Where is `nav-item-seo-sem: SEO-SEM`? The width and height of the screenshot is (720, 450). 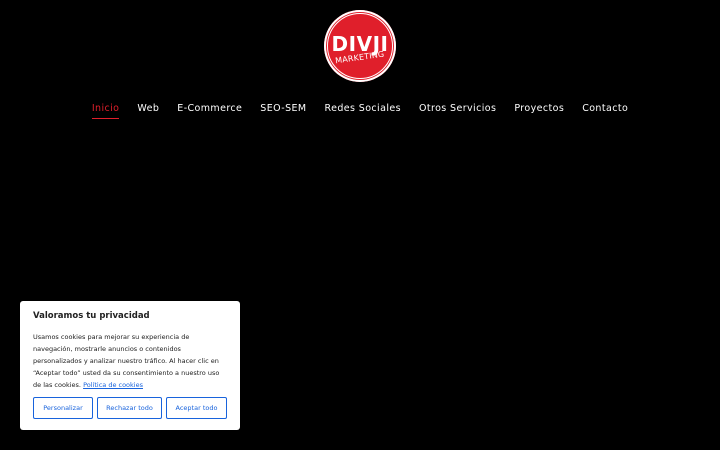
nav-item-seo-sem: SEO-SEM is located at coordinates (283, 110).